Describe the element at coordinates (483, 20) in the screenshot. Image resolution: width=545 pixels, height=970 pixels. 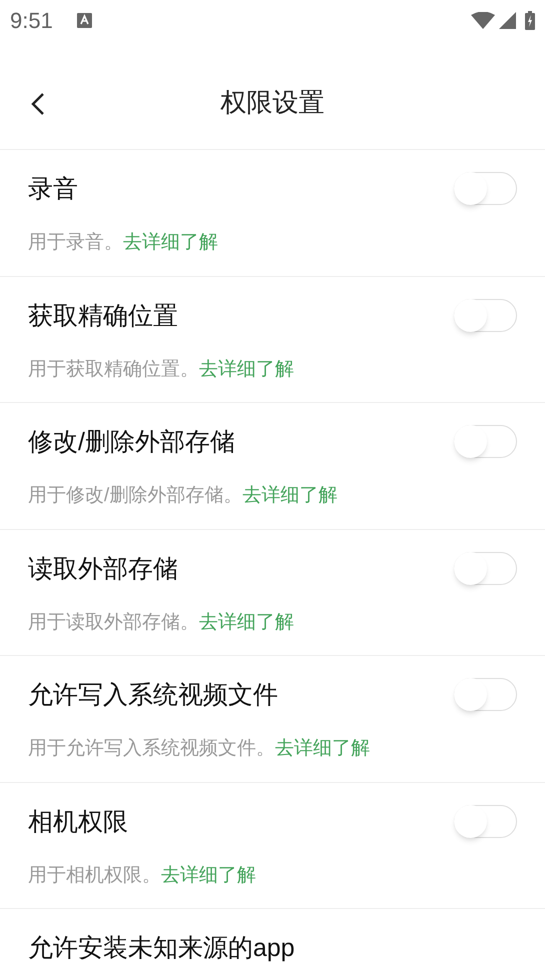
I see `wifi-icon` at that location.